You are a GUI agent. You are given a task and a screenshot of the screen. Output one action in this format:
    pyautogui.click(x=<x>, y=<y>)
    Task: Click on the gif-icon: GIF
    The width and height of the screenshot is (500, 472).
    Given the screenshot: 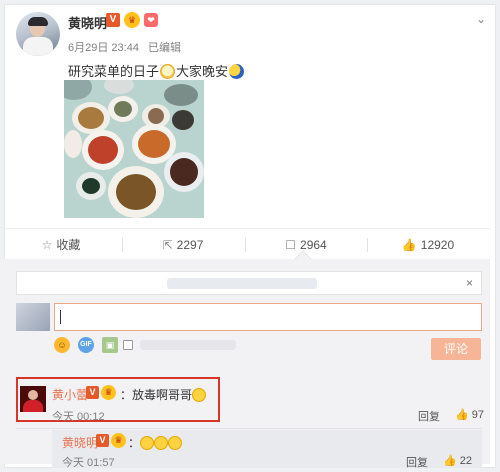 What is the action you would take?
    pyautogui.click(x=86, y=345)
    